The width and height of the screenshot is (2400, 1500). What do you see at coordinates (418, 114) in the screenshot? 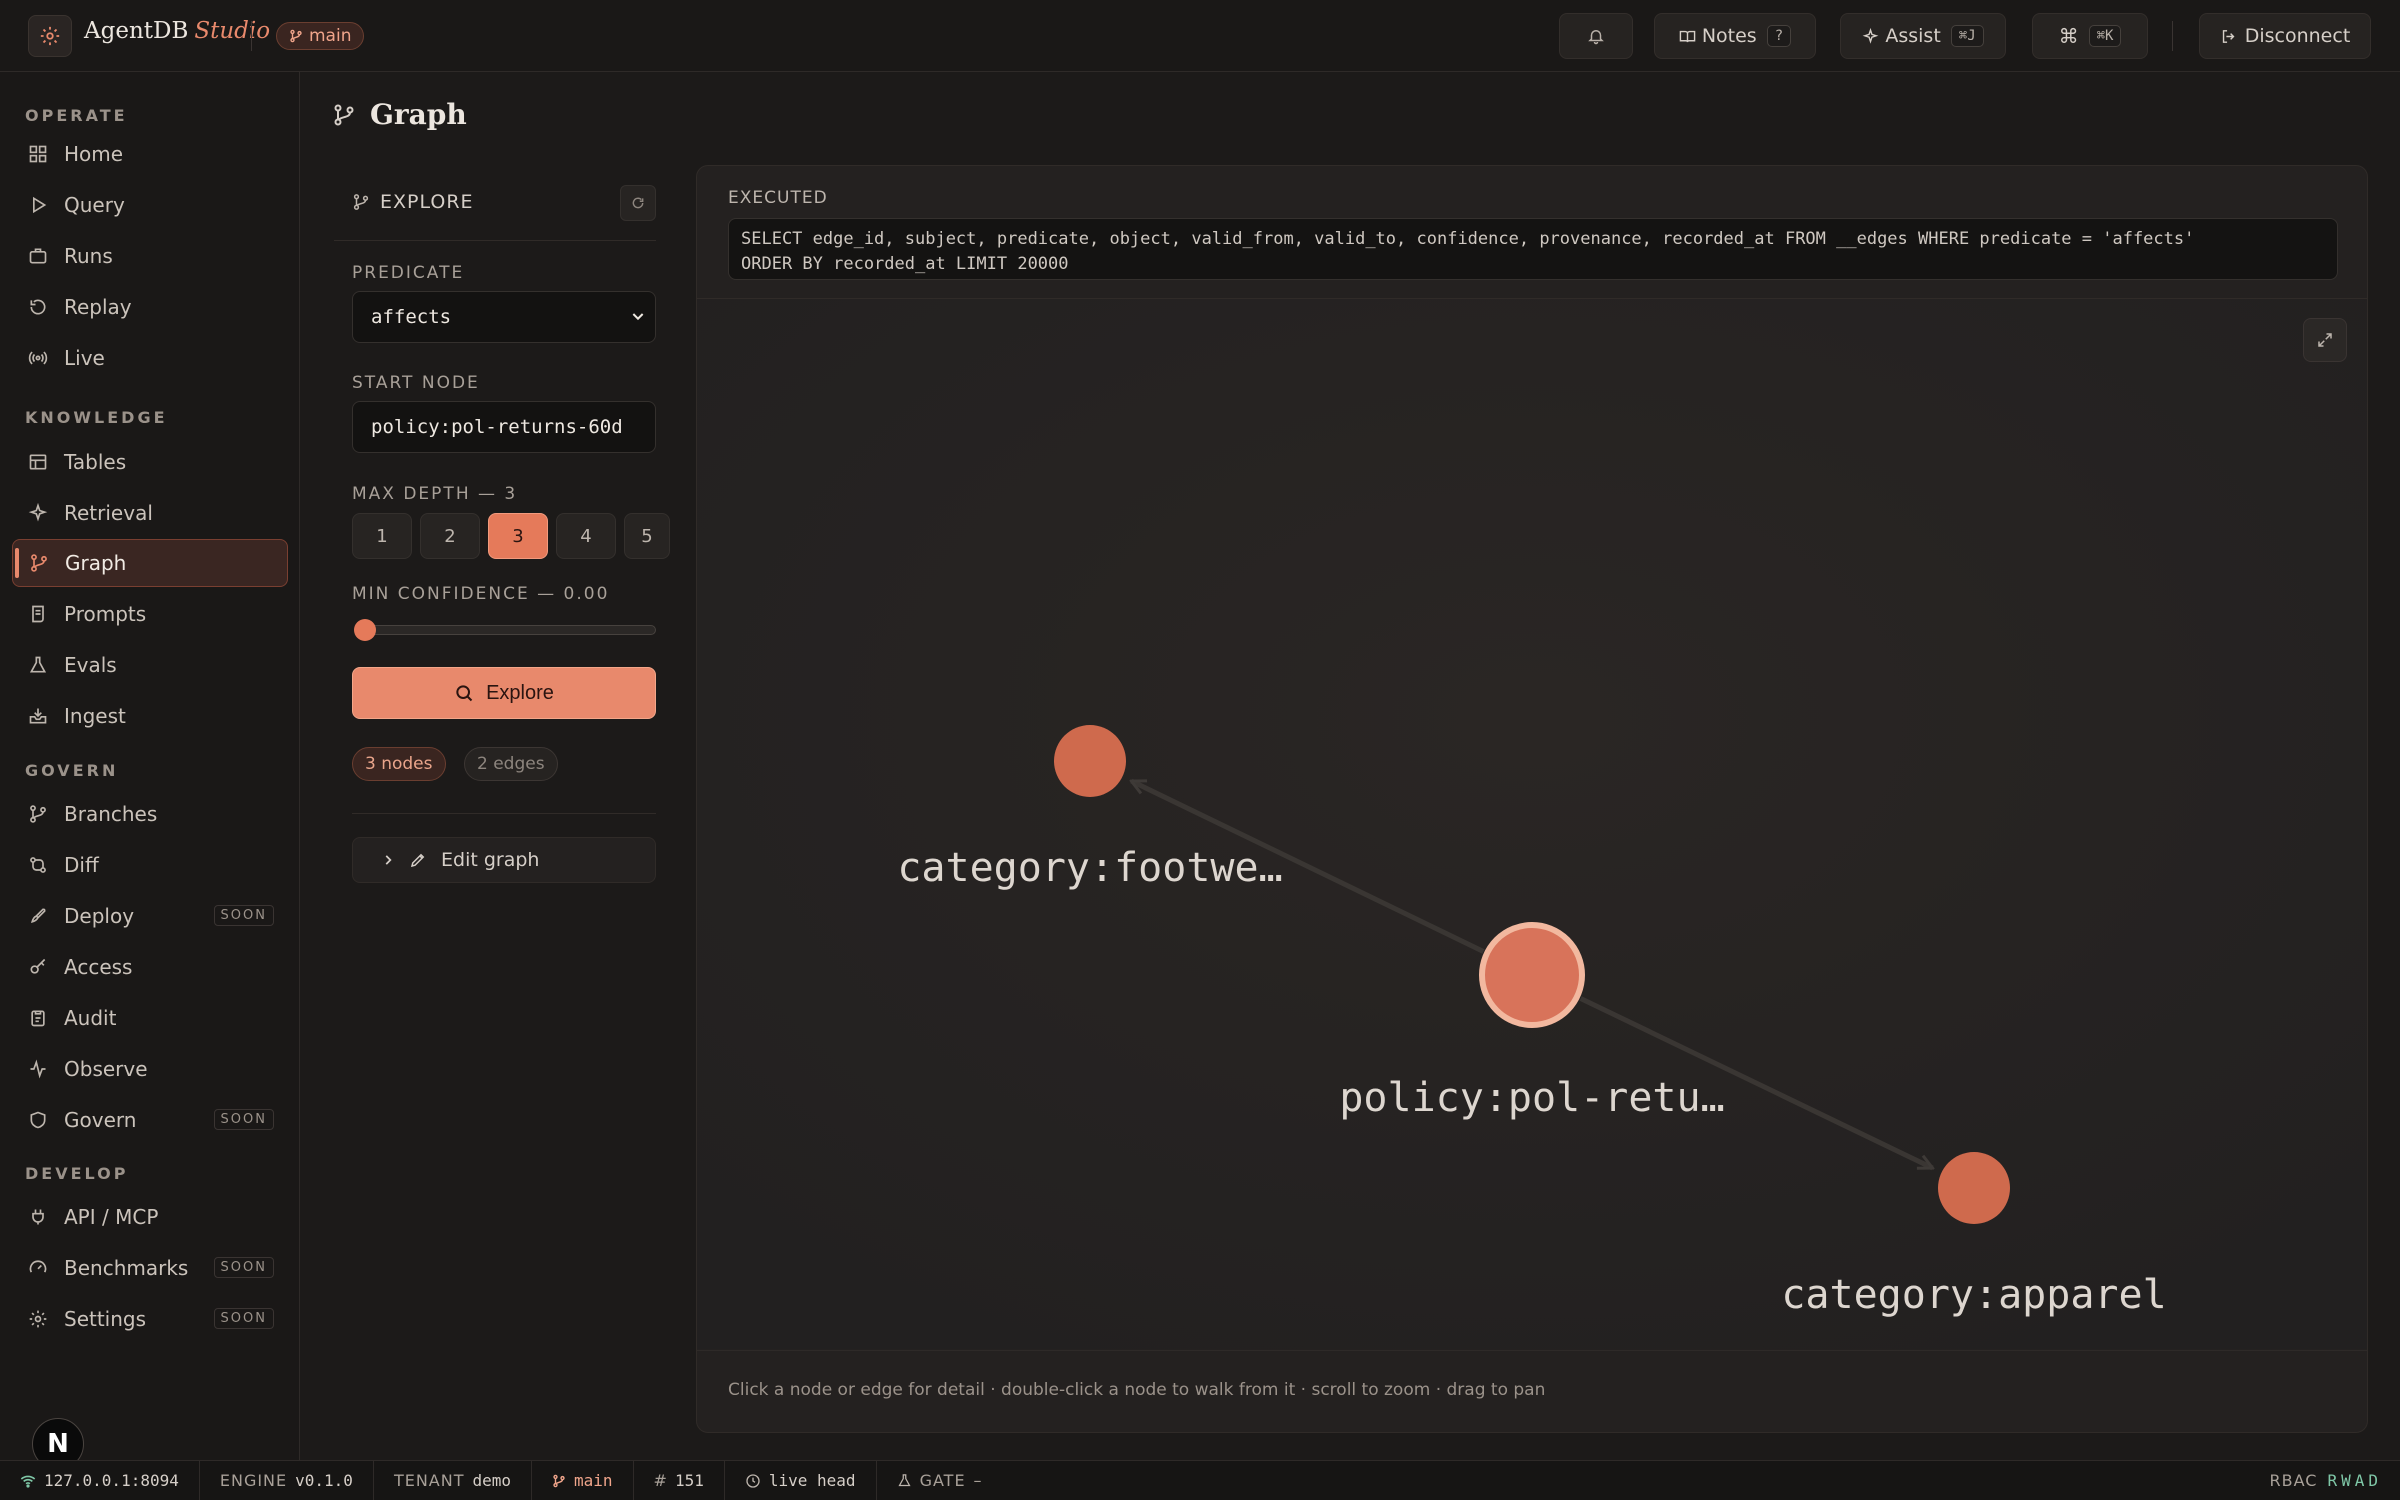
I see `page-title: Graph` at bounding box center [418, 114].